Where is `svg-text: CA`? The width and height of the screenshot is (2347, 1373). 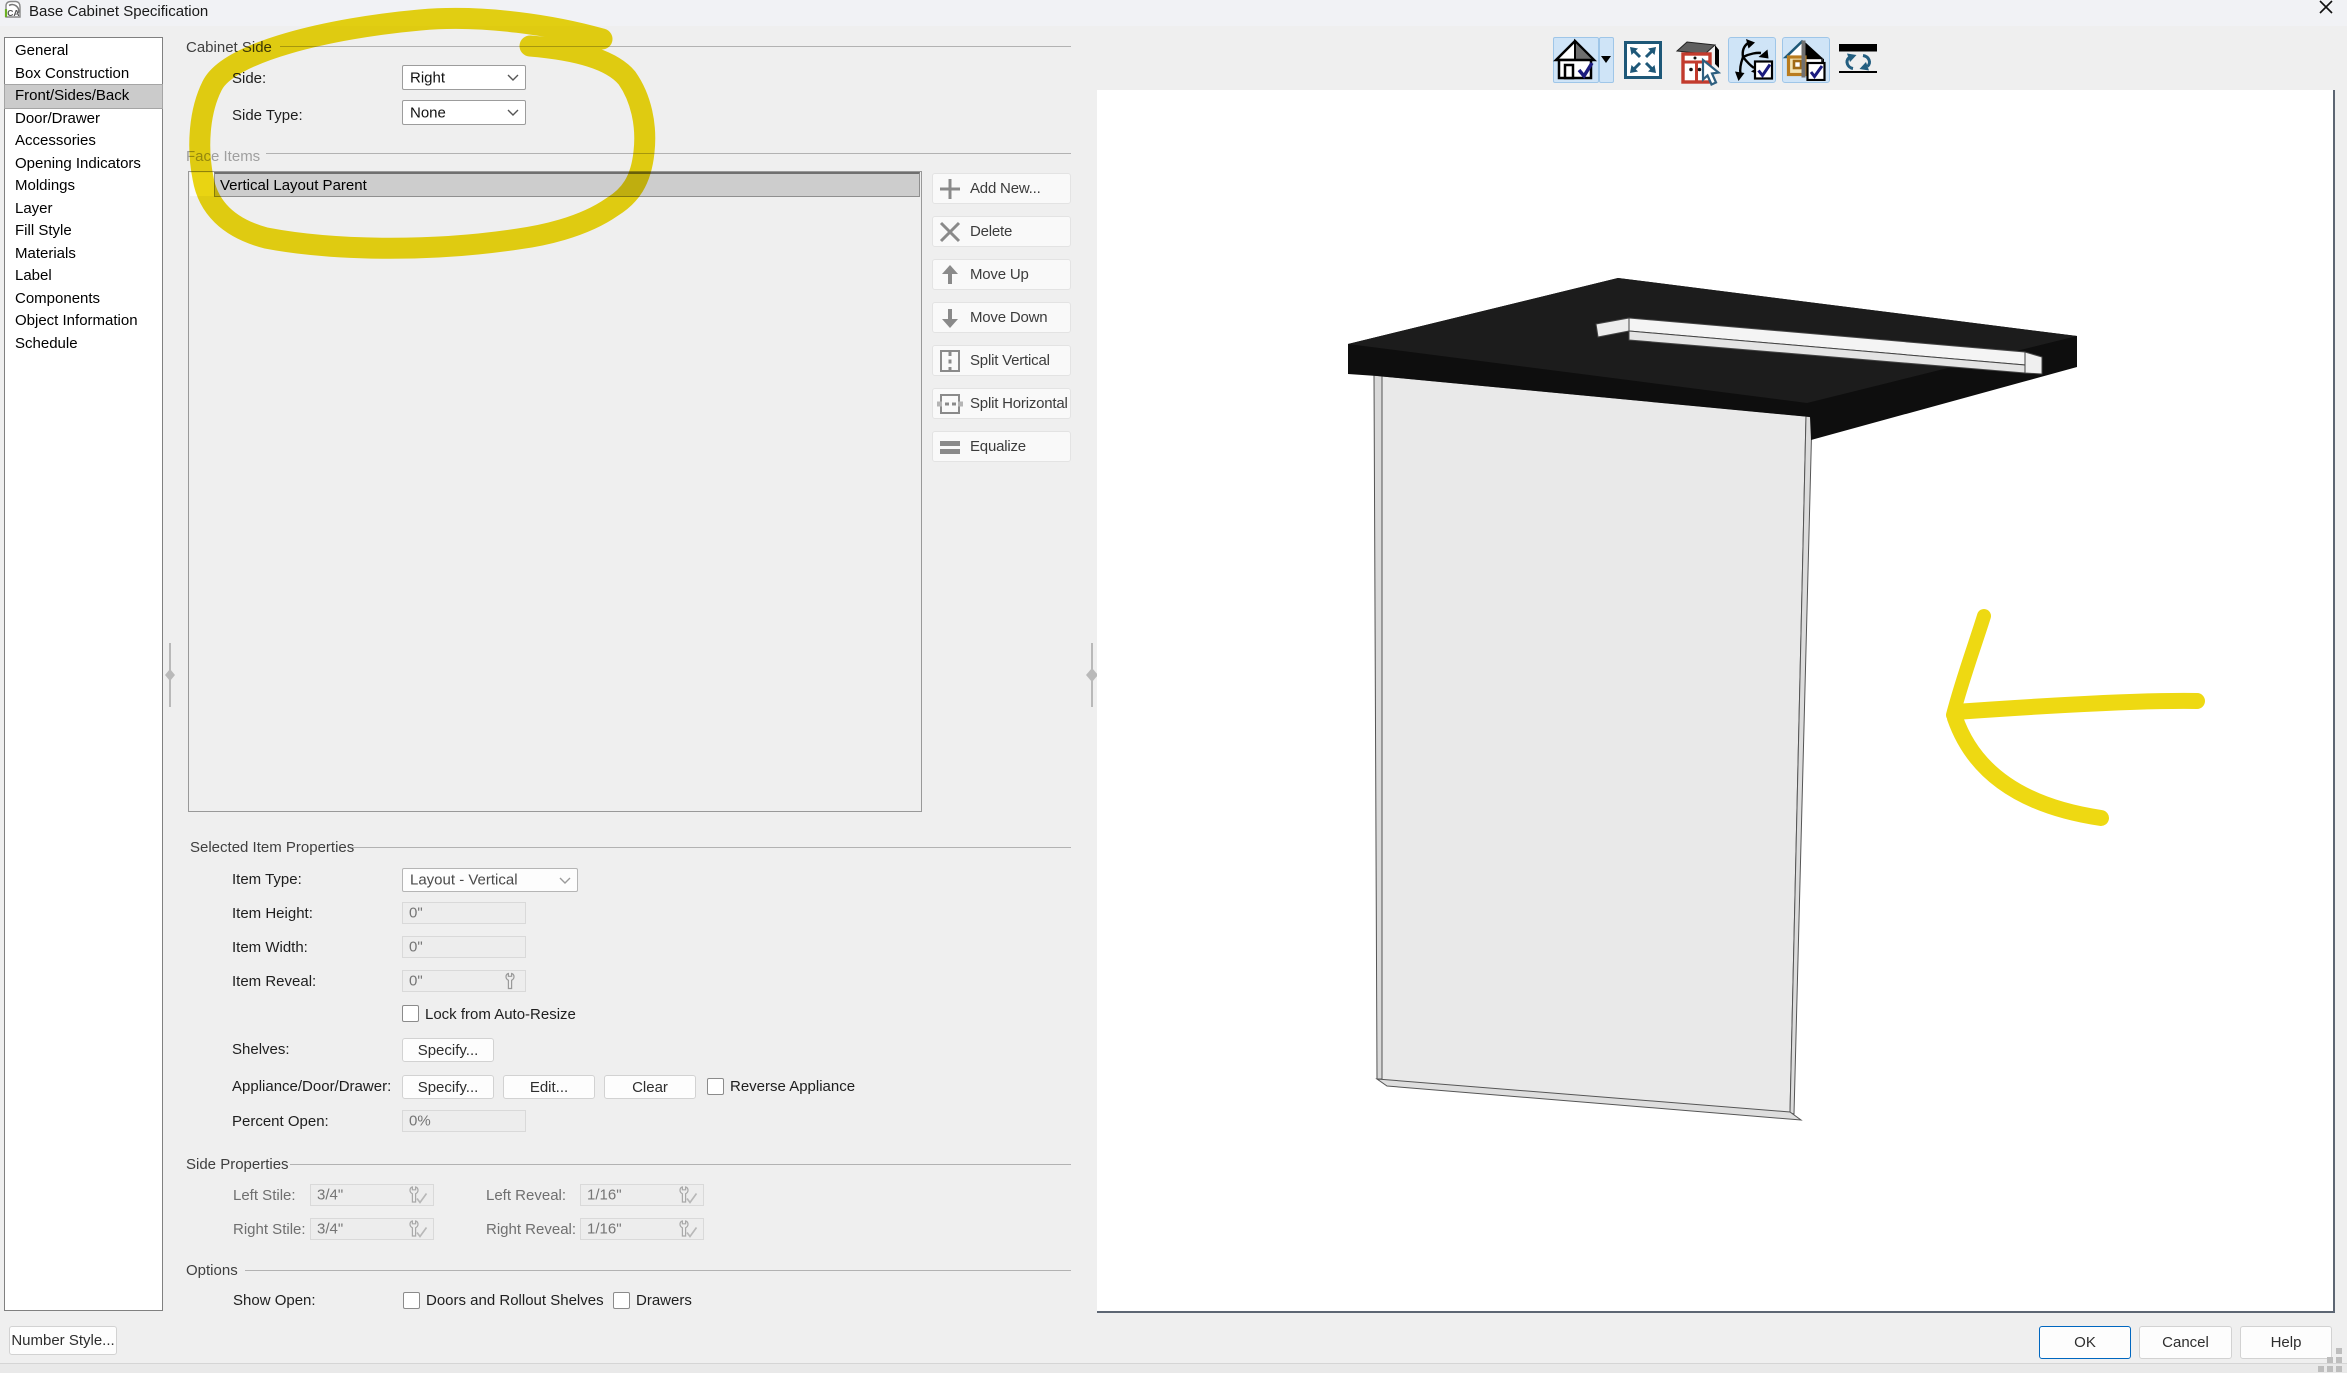 svg-text: CA is located at coordinates (13, 13).